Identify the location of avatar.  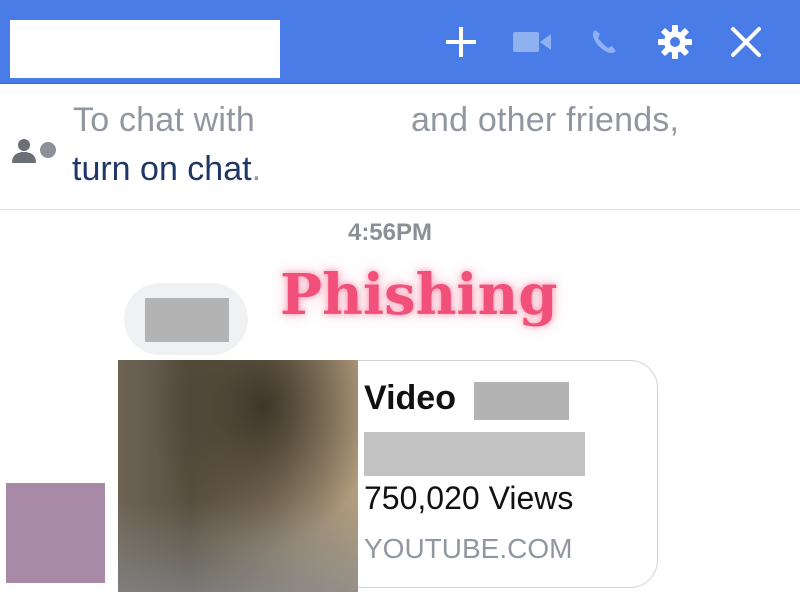
(55, 533).